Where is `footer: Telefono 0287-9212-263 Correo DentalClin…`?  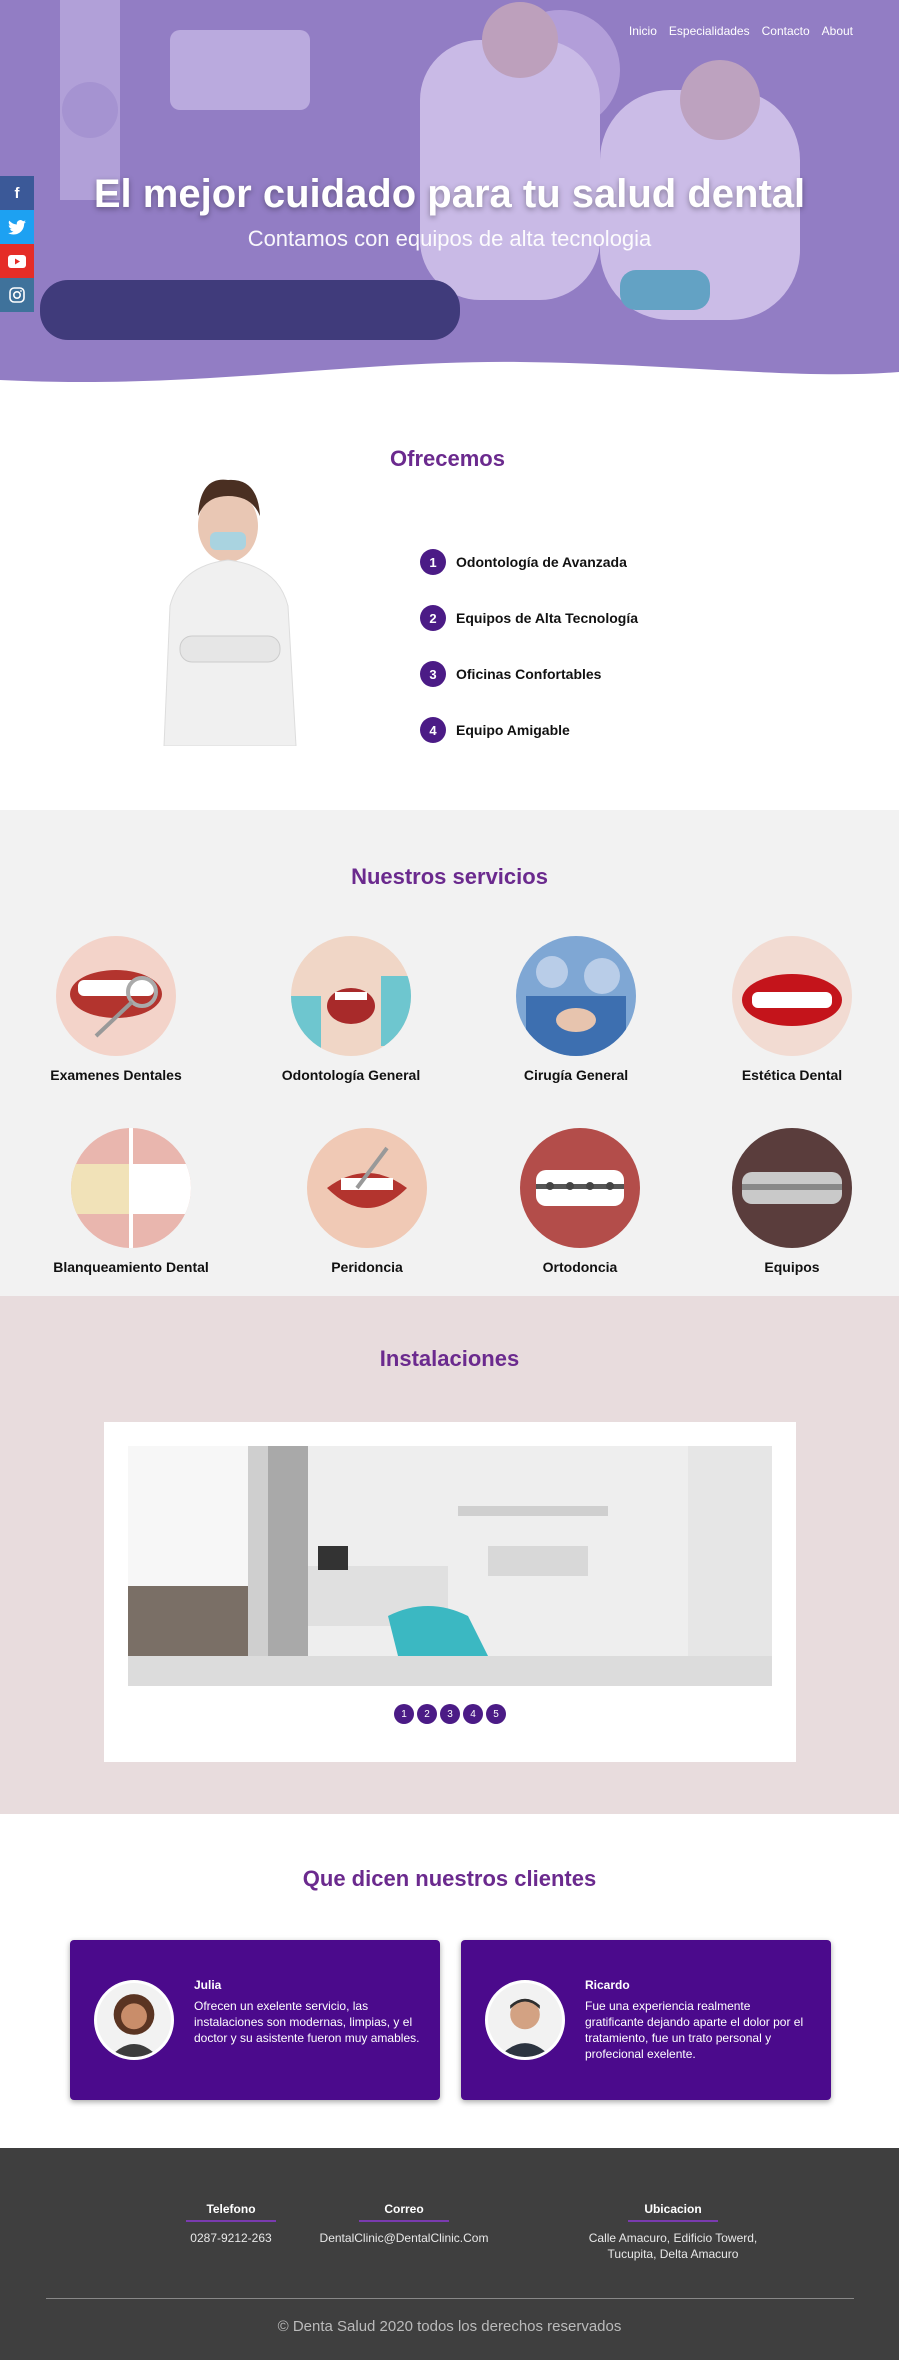 footer: Telefono 0287-9212-263 Correo DentalClin… is located at coordinates (449, 2254).